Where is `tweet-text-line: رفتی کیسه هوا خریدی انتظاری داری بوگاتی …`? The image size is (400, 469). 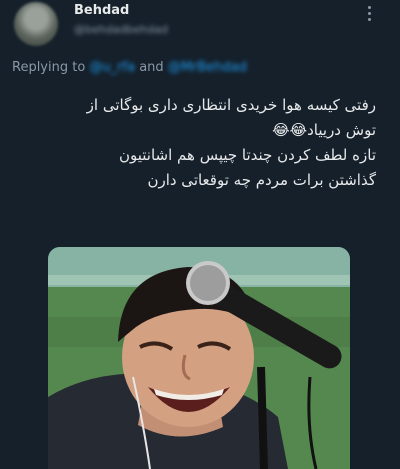 tweet-text-line: رفتی کیسه هوا خریدی انتظاری داری بوگاتی … is located at coordinates (231, 105).